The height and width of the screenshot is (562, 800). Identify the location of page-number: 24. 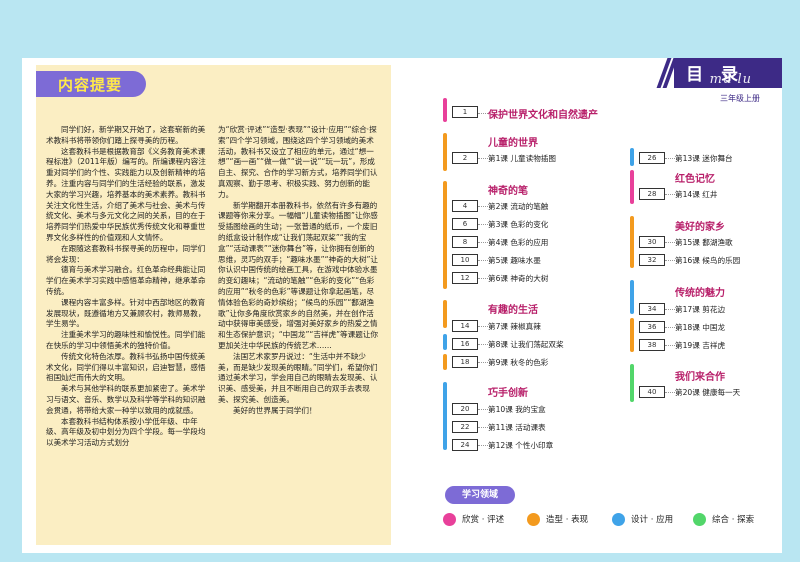
(465, 445).